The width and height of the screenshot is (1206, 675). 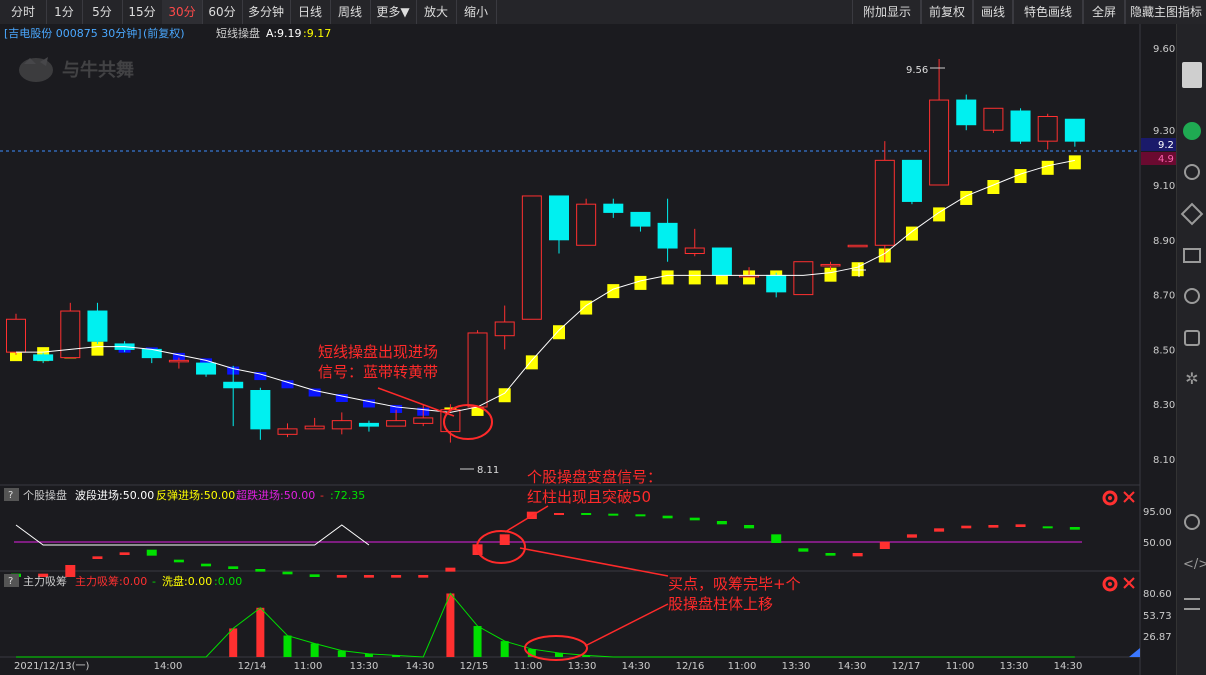 I want to click on toolbar-button-5: 60分, so click(x=222, y=12).